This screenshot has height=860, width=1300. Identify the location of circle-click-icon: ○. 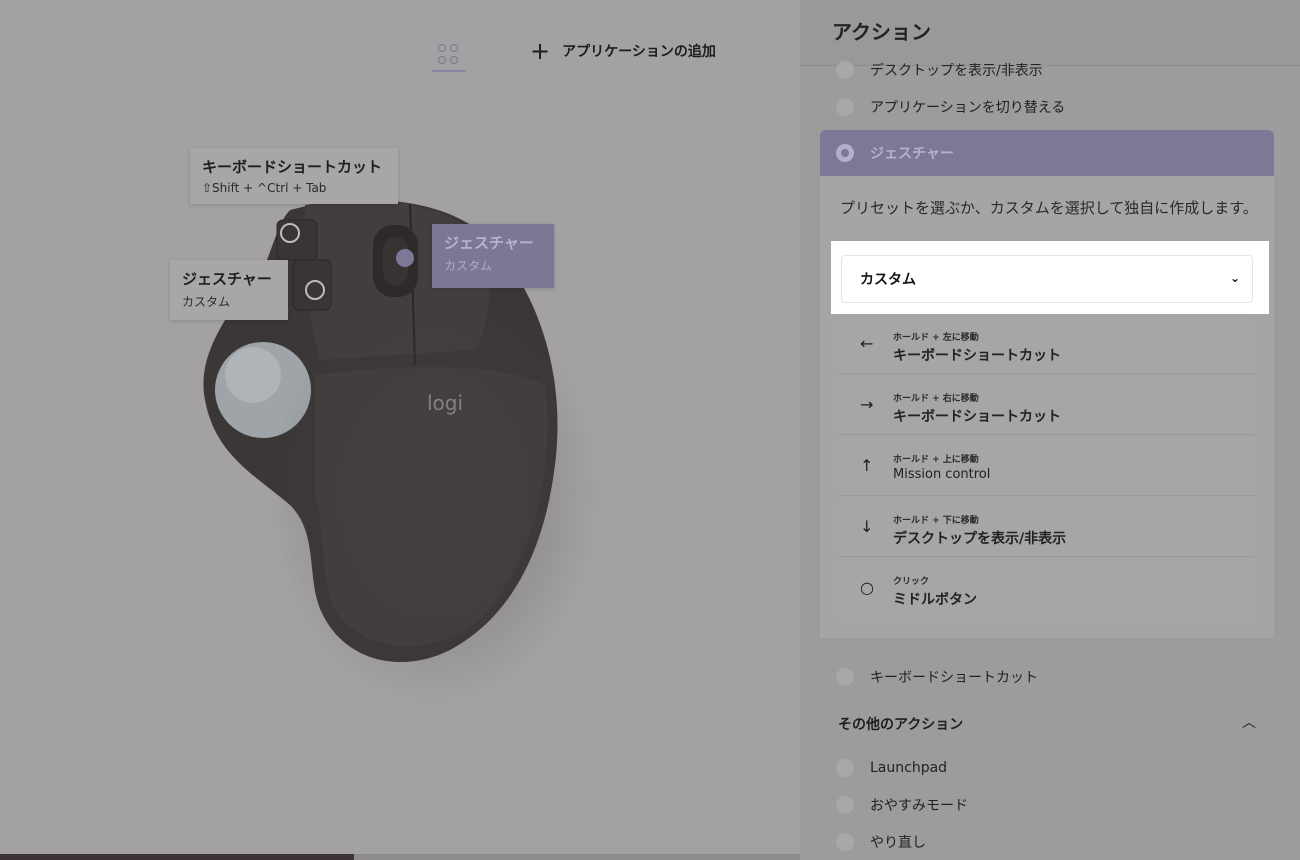
(867, 587).